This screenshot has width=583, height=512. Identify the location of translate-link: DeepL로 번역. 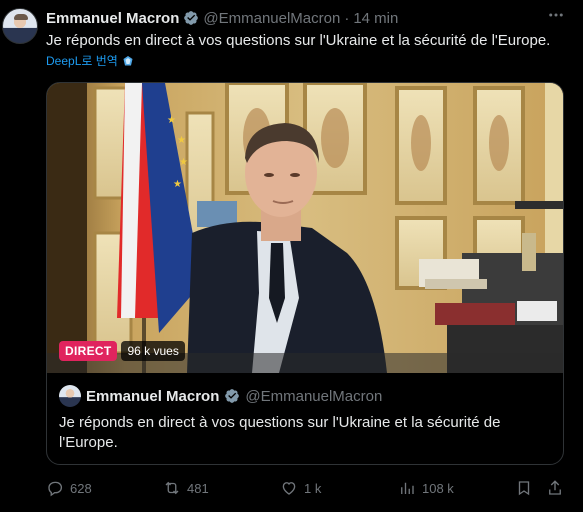
(90, 60).